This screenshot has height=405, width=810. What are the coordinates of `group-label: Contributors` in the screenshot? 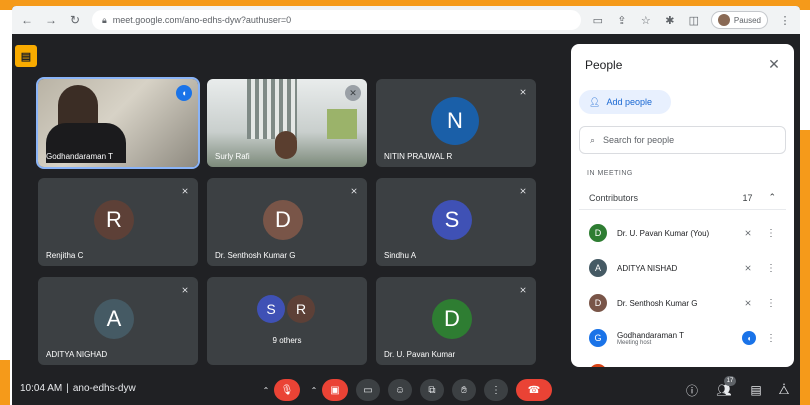 It's located at (614, 197).